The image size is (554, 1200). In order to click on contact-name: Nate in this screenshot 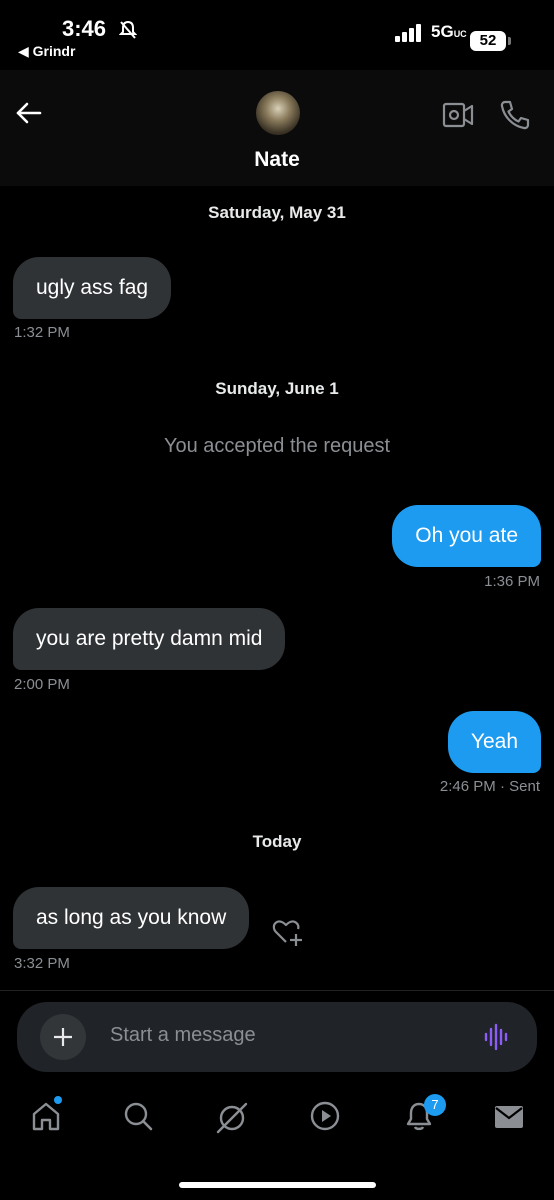, I will do `click(277, 160)`.